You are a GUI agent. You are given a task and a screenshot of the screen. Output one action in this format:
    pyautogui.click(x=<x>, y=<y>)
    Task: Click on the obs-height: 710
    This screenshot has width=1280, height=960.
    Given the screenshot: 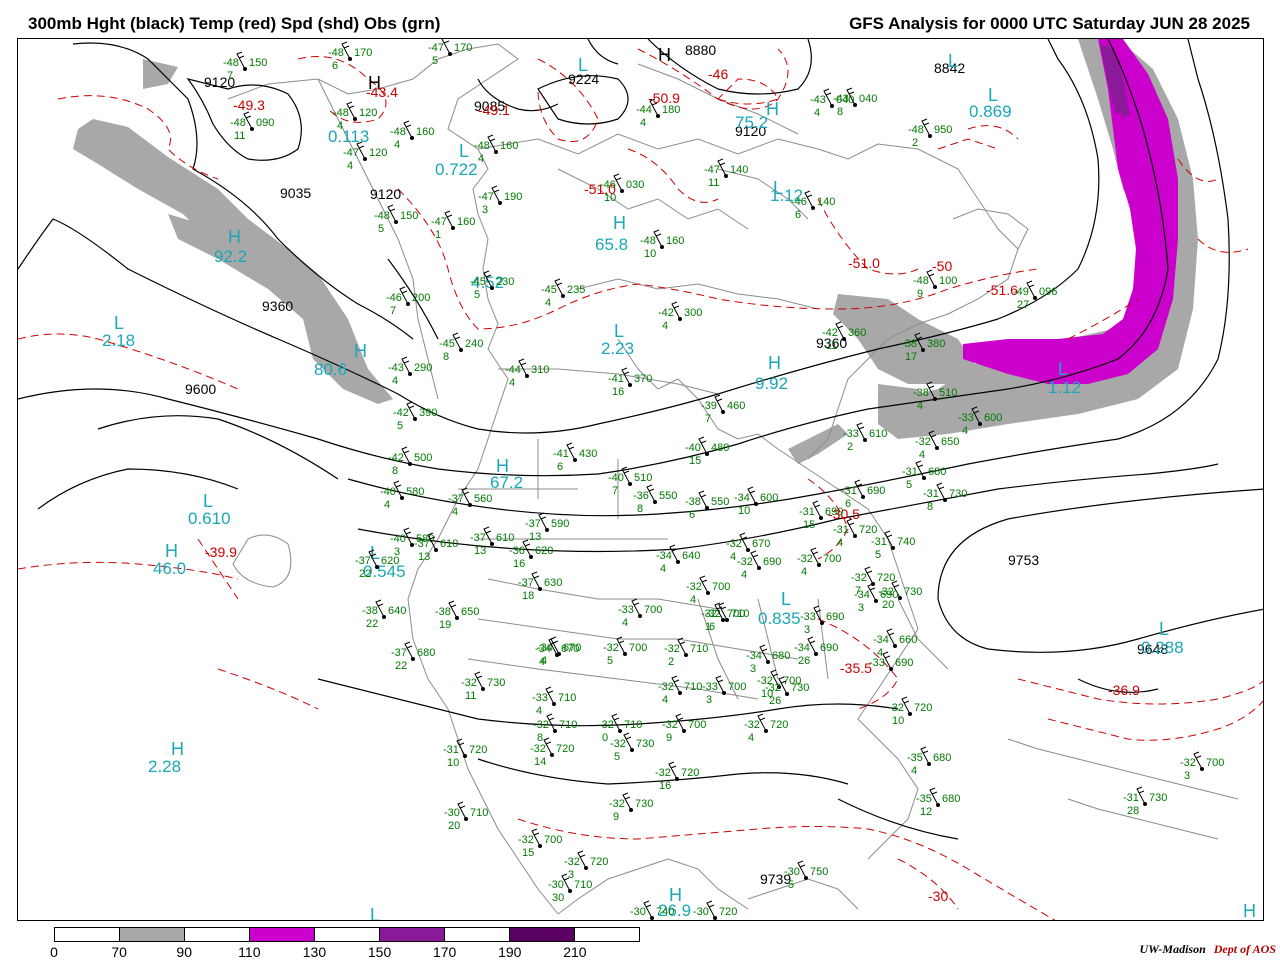 What is the action you would take?
    pyautogui.click(x=693, y=687)
    